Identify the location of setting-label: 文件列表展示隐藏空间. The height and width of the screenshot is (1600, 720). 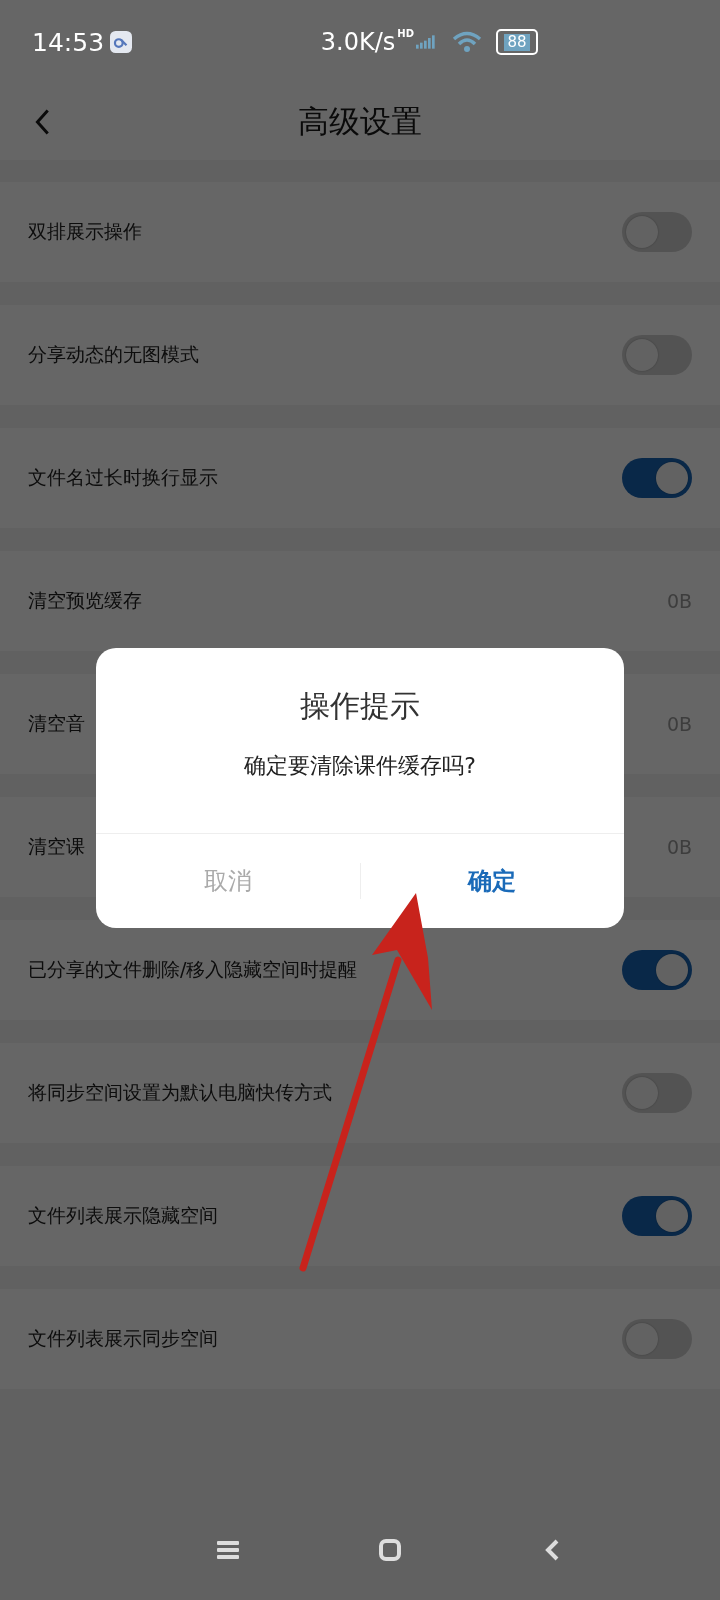
(123, 1215).